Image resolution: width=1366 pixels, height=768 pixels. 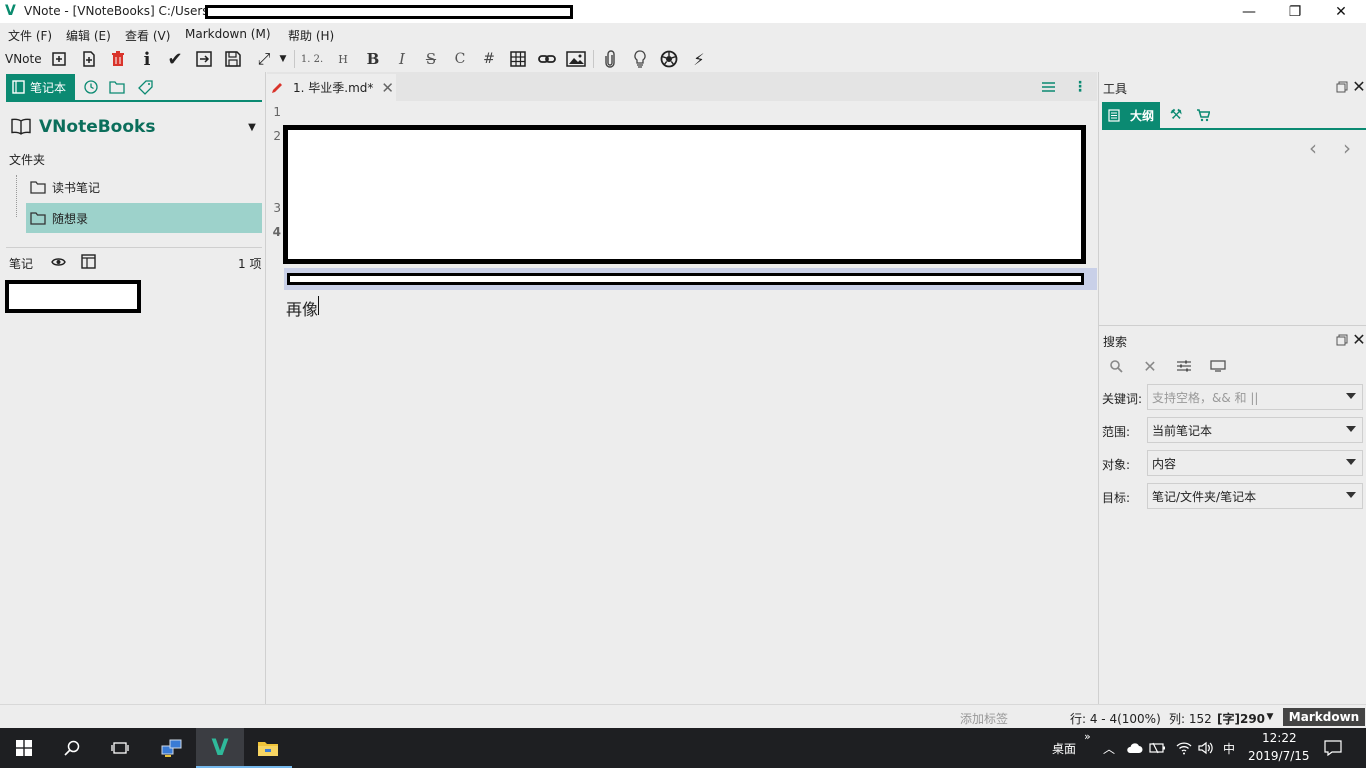 What do you see at coordinates (1150, 366) in the screenshot?
I see `clear-search-icon: ✕` at bounding box center [1150, 366].